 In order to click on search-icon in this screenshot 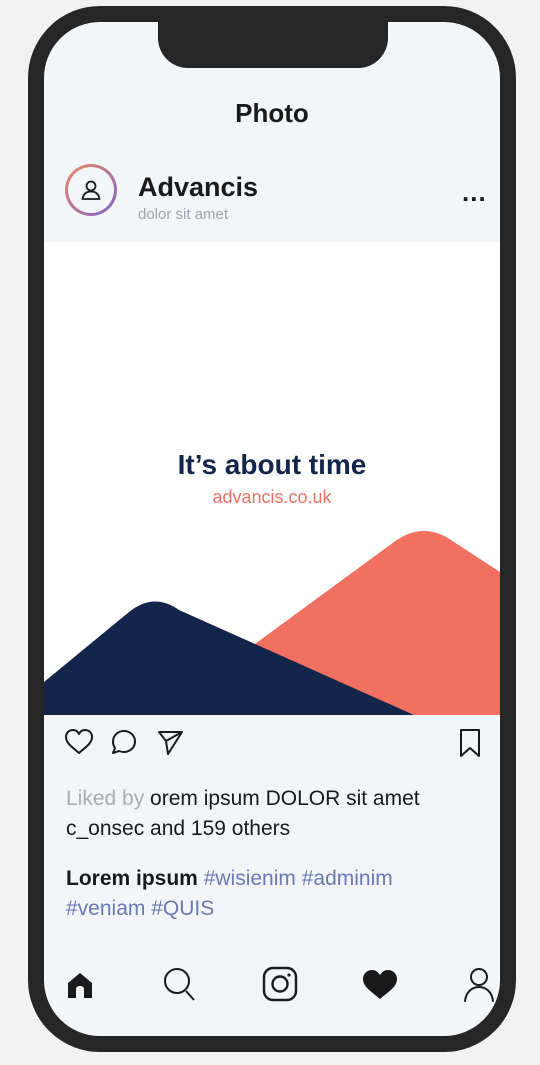, I will do `click(179, 984)`.